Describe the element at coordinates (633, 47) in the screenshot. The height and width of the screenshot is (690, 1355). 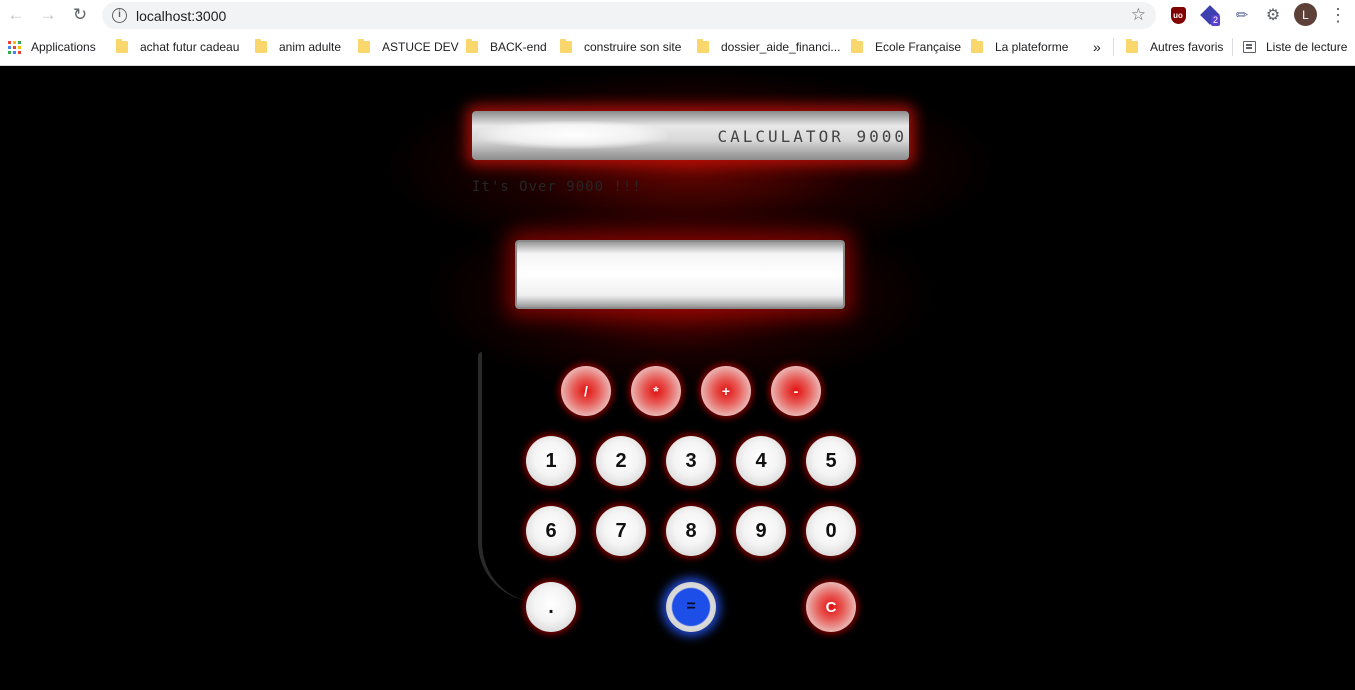
I see `bookmark-label: construire son site` at that location.